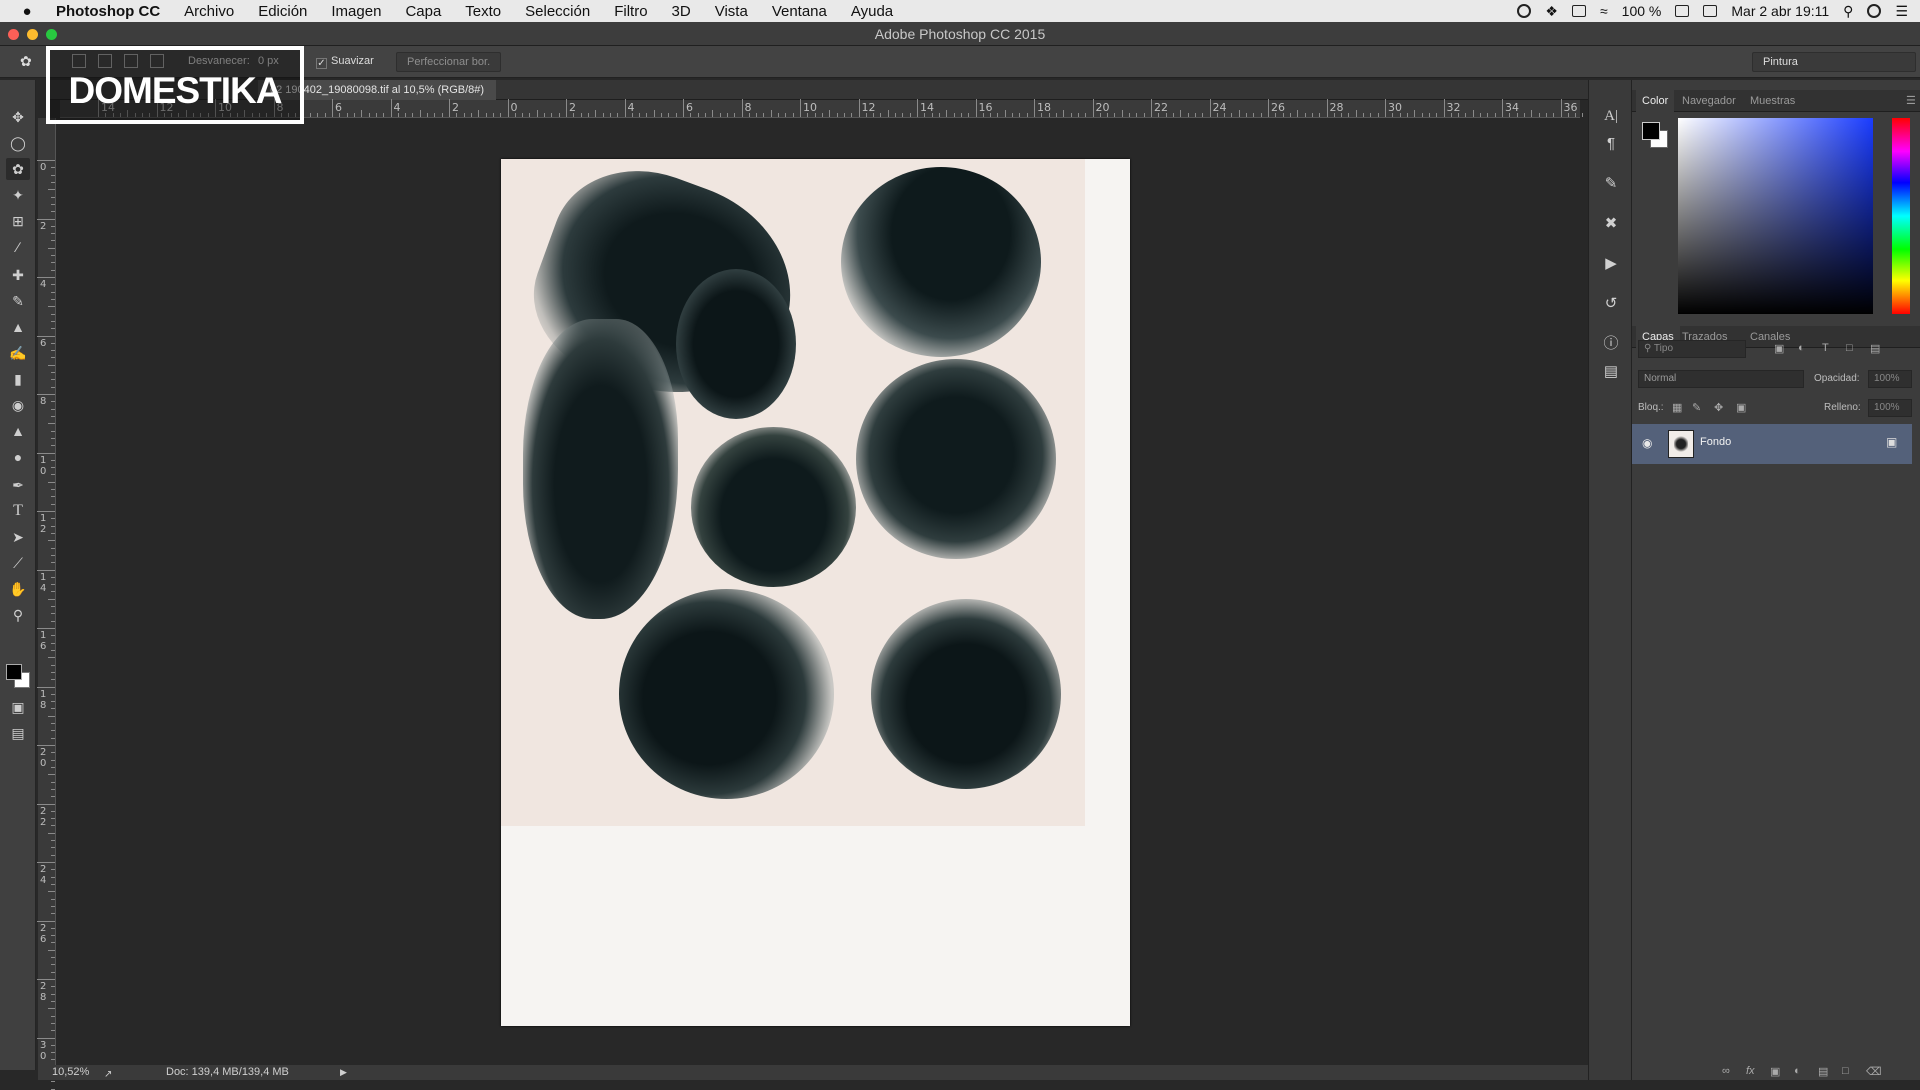 The width and height of the screenshot is (1920, 1090). I want to click on apple-icon: ●, so click(27, 11).